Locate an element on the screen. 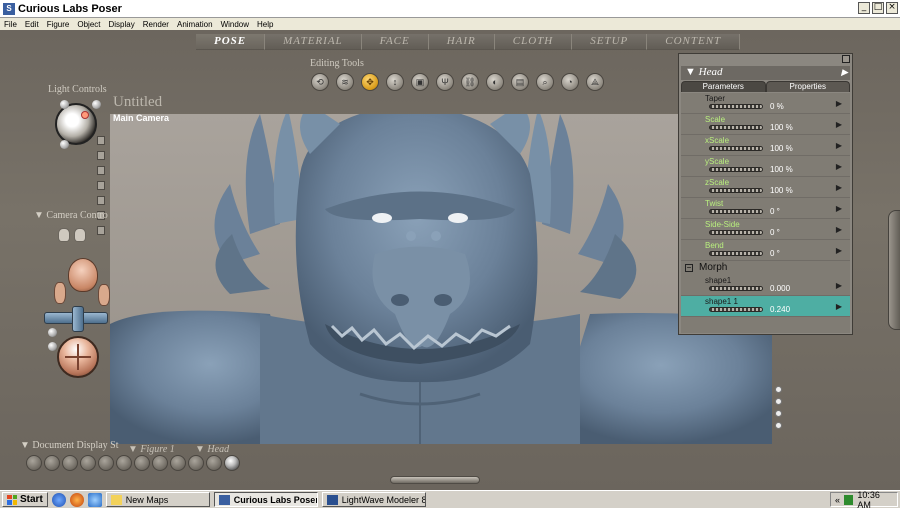 The width and height of the screenshot is (900, 508). parameter-row: Scale 100 % ▶ is located at coordinates (765, 124).